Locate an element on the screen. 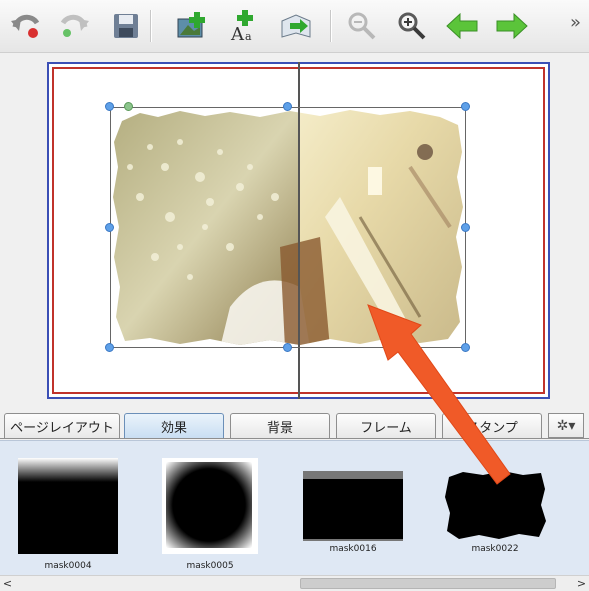  tab-bar: ページレイアウト 効果 背景 フレーム スタンプ ✲▾ is located at coordinates (294, 423).